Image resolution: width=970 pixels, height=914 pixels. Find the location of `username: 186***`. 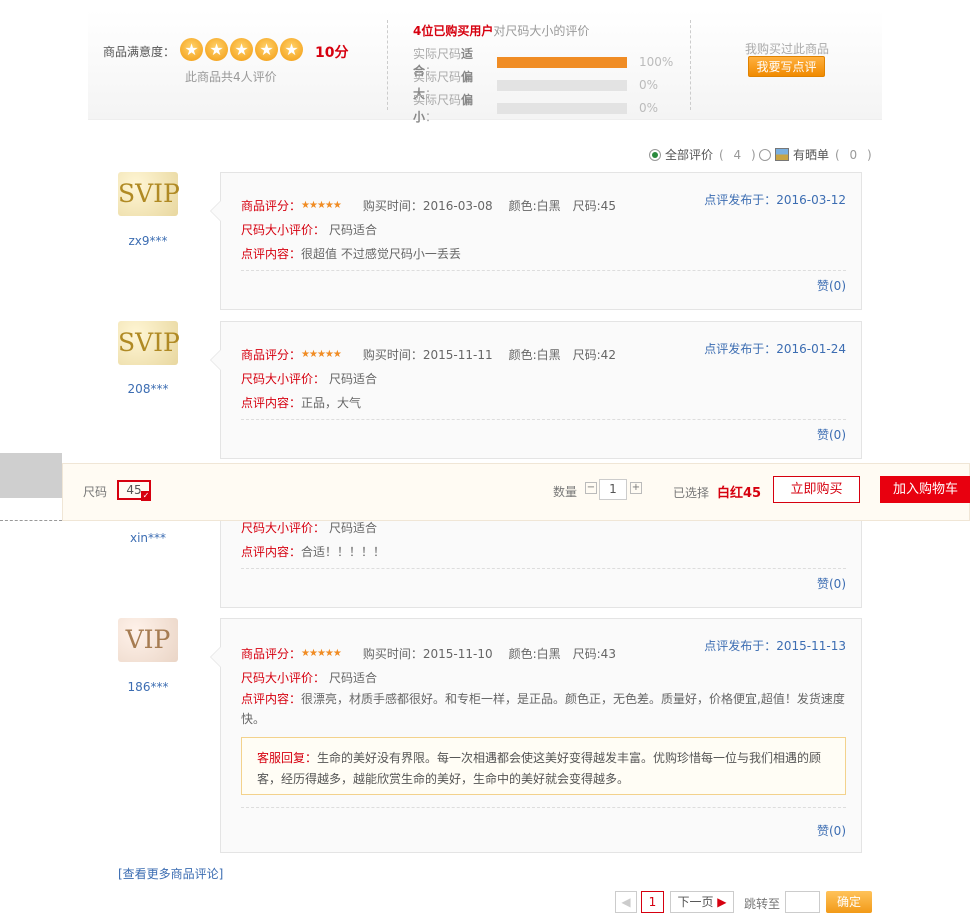

username: 186*** is located at coordinates (148, 687).